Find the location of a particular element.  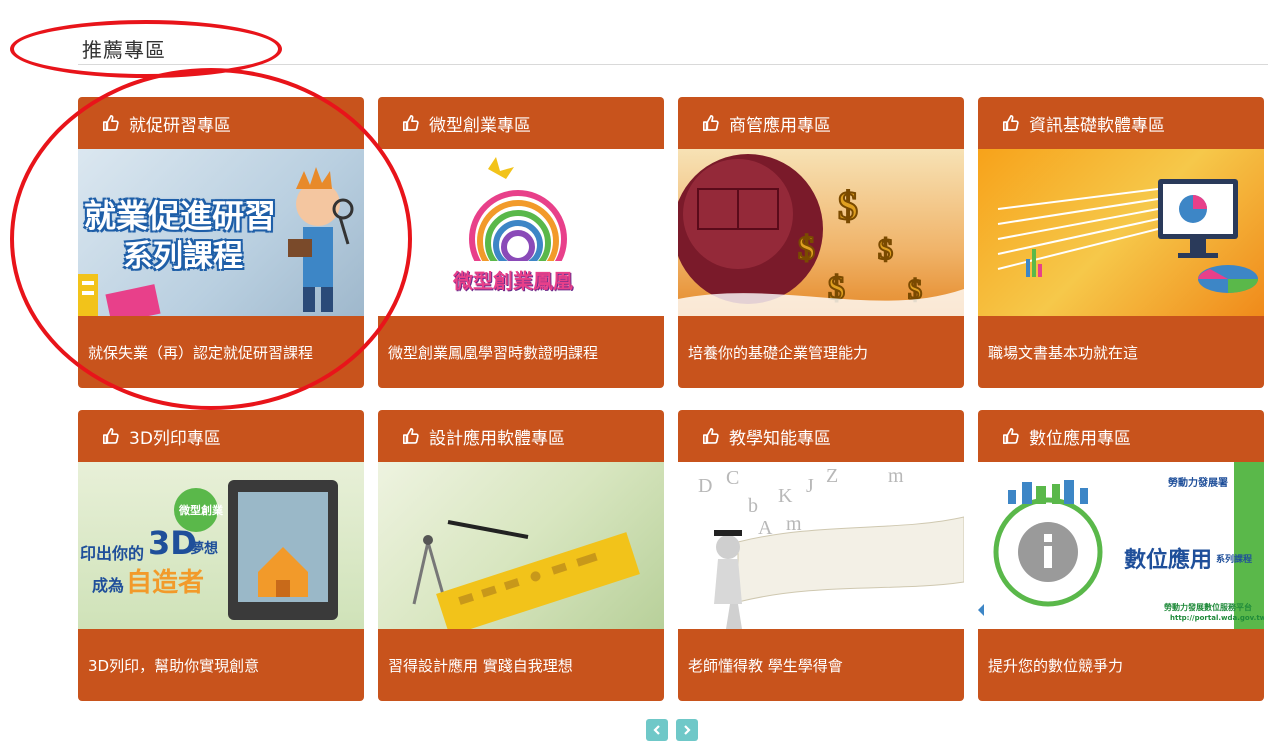

chevron-left-icon is located at coordinates (656, 730).